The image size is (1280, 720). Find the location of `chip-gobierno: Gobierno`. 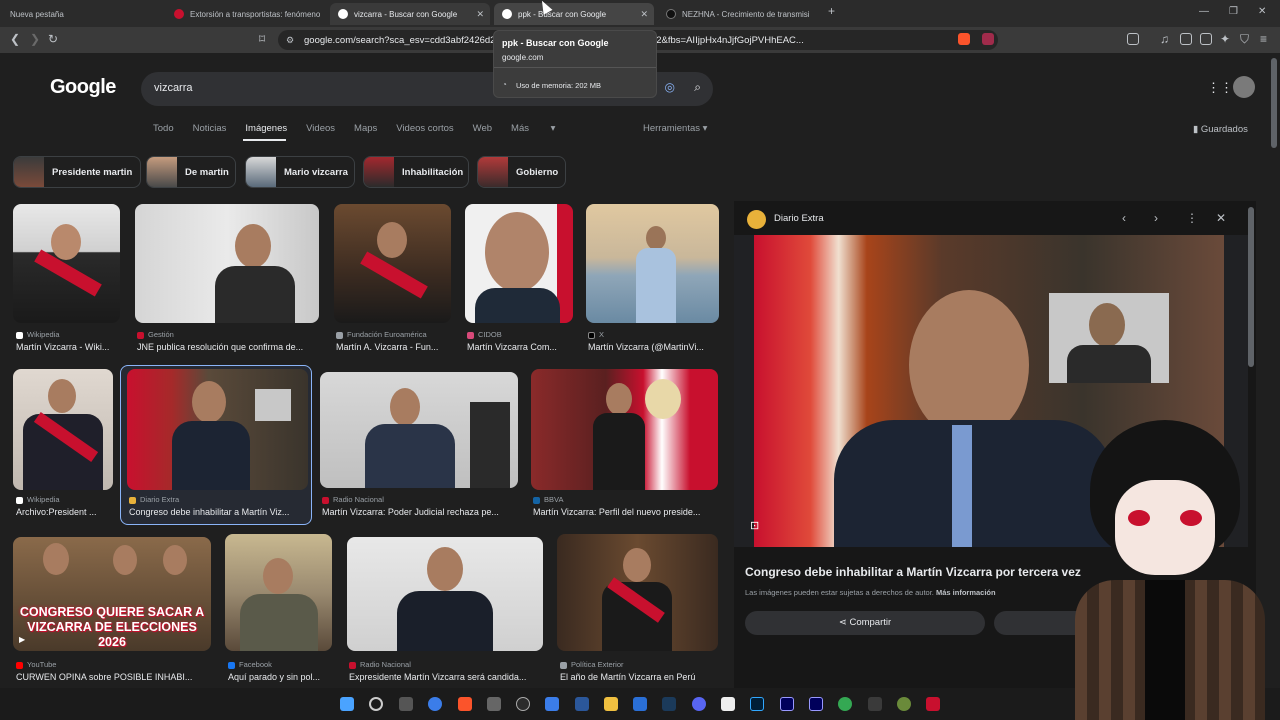

chip-gobierno: Gobierno is located at coordinates (521, 172).